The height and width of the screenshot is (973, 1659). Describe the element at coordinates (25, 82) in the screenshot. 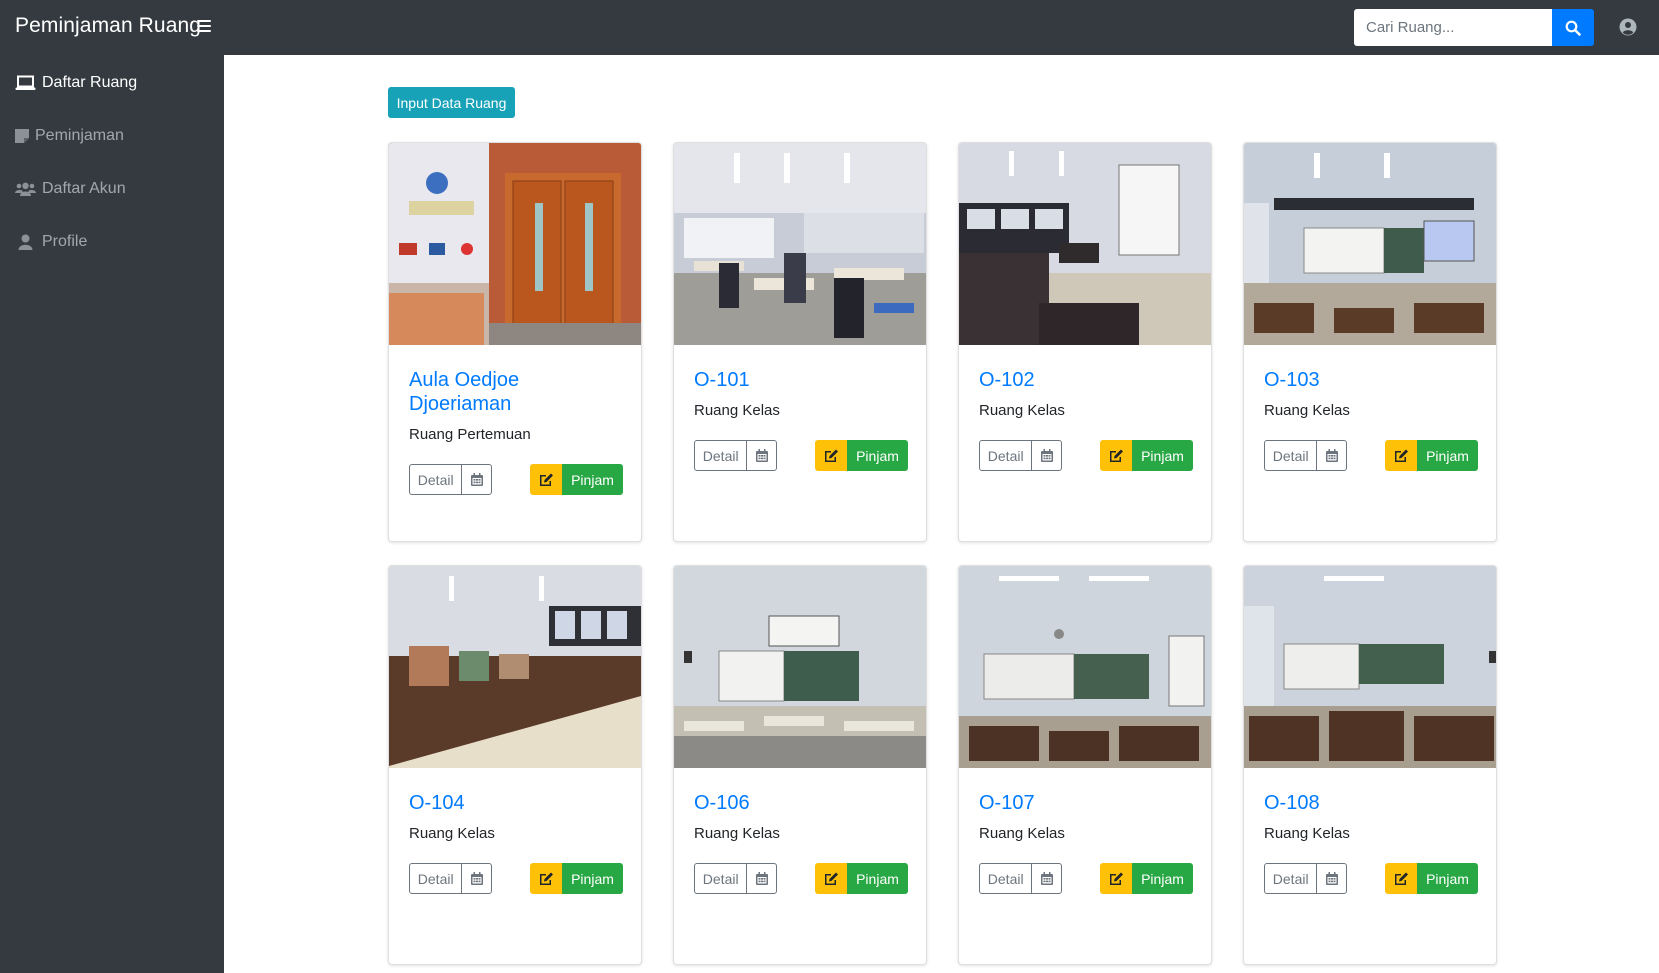

I see `laptop-icon` at that location.